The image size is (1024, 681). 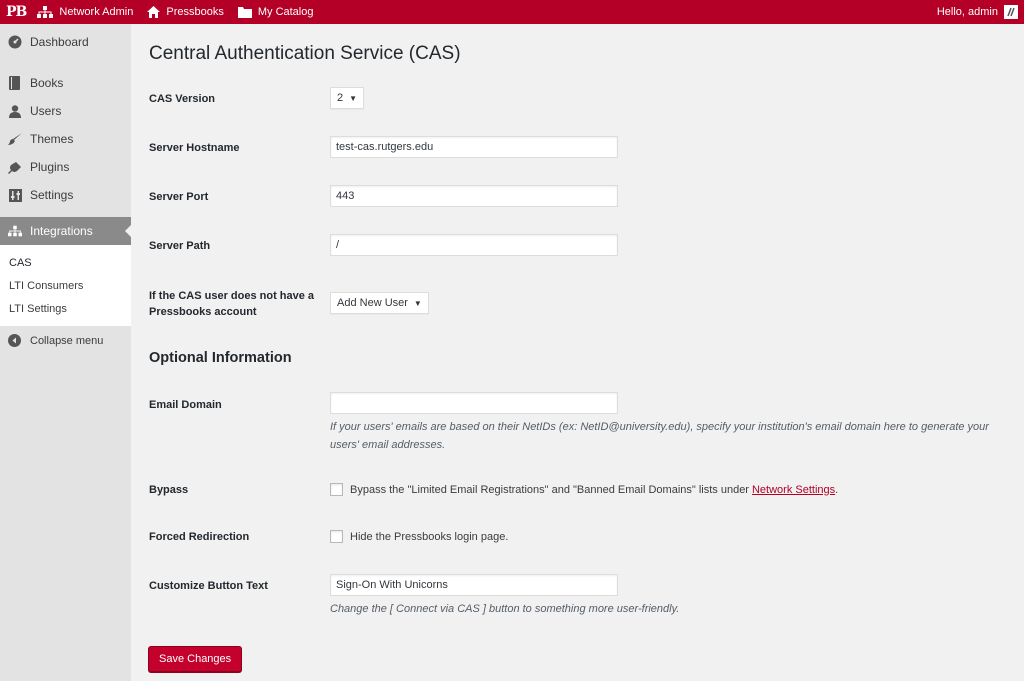 What do you see at coordinates (793, 490) in the screenshot?
I see `network-settings-link: Network Settings` at bounding box center [793, 490].